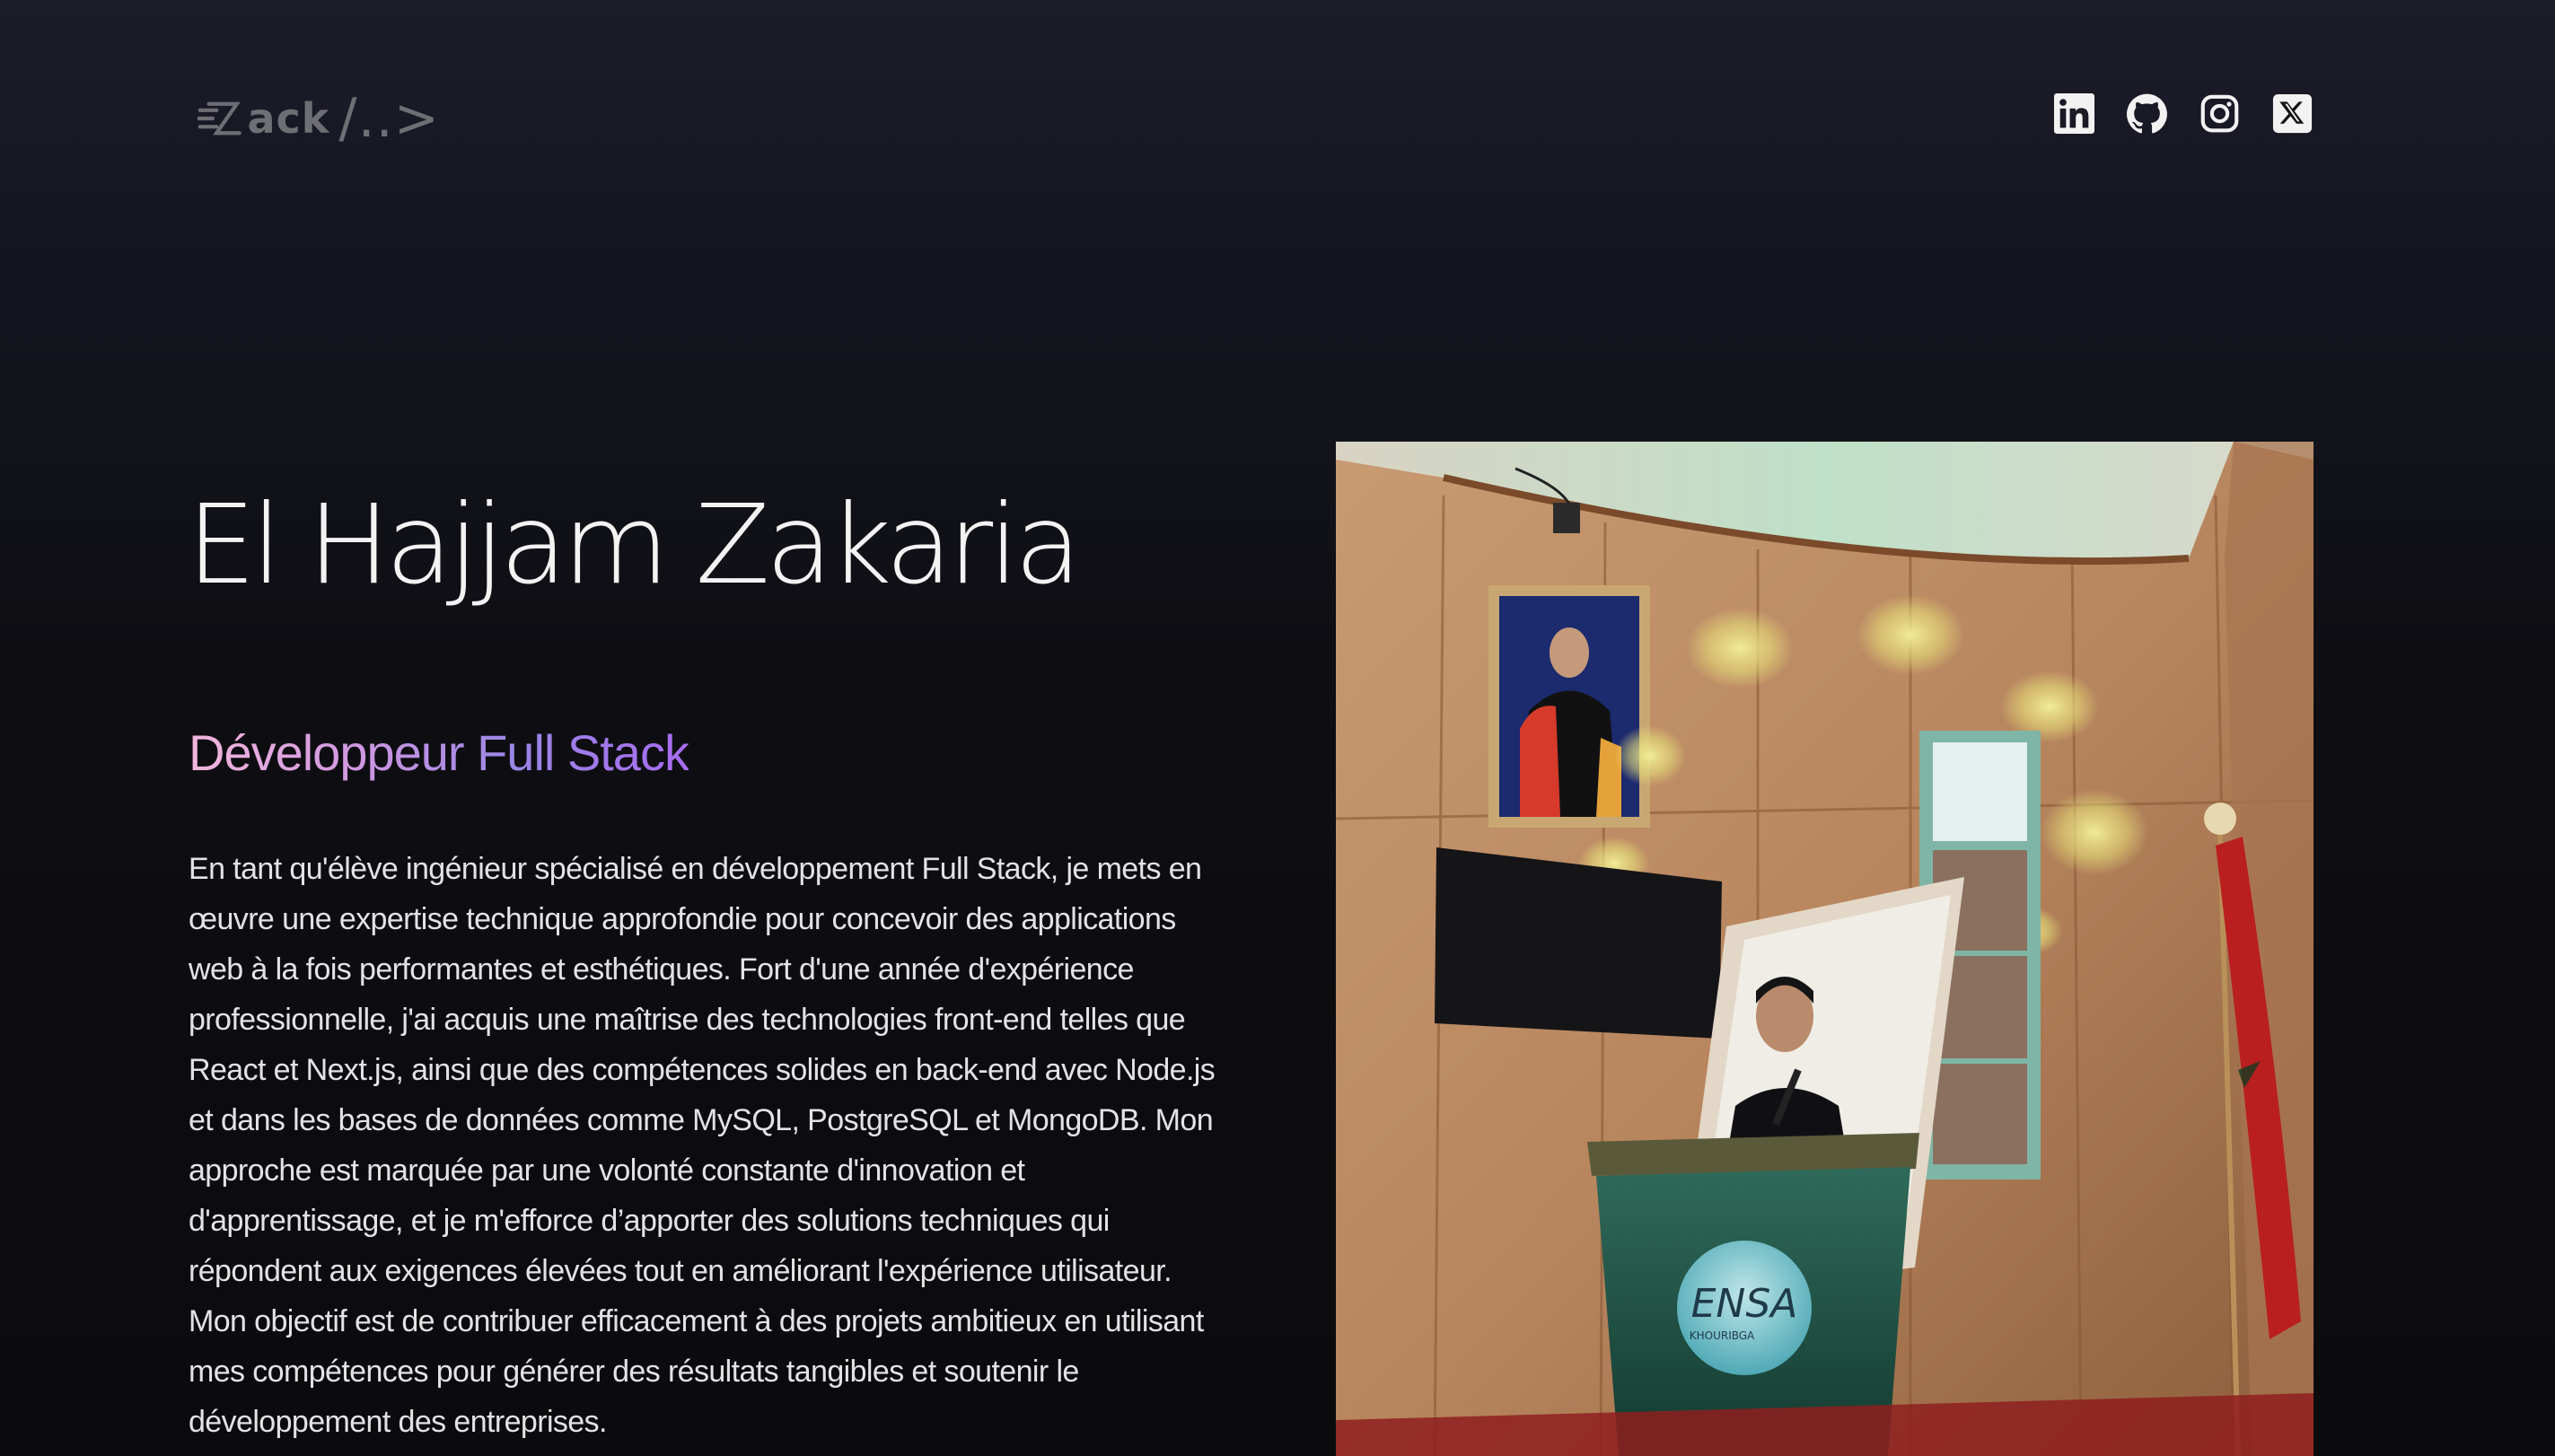 The height and width of the screenshot is (1456, 2555). I want to click on github-link, so click(2147, 113).